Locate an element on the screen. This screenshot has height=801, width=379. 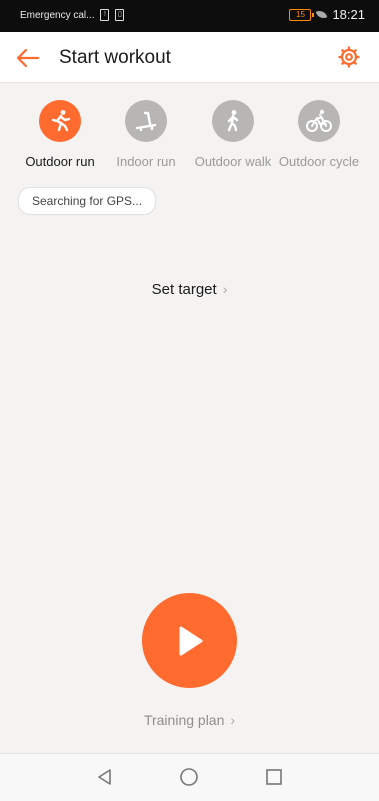
gear-icon is located at coordinates (349, 57).